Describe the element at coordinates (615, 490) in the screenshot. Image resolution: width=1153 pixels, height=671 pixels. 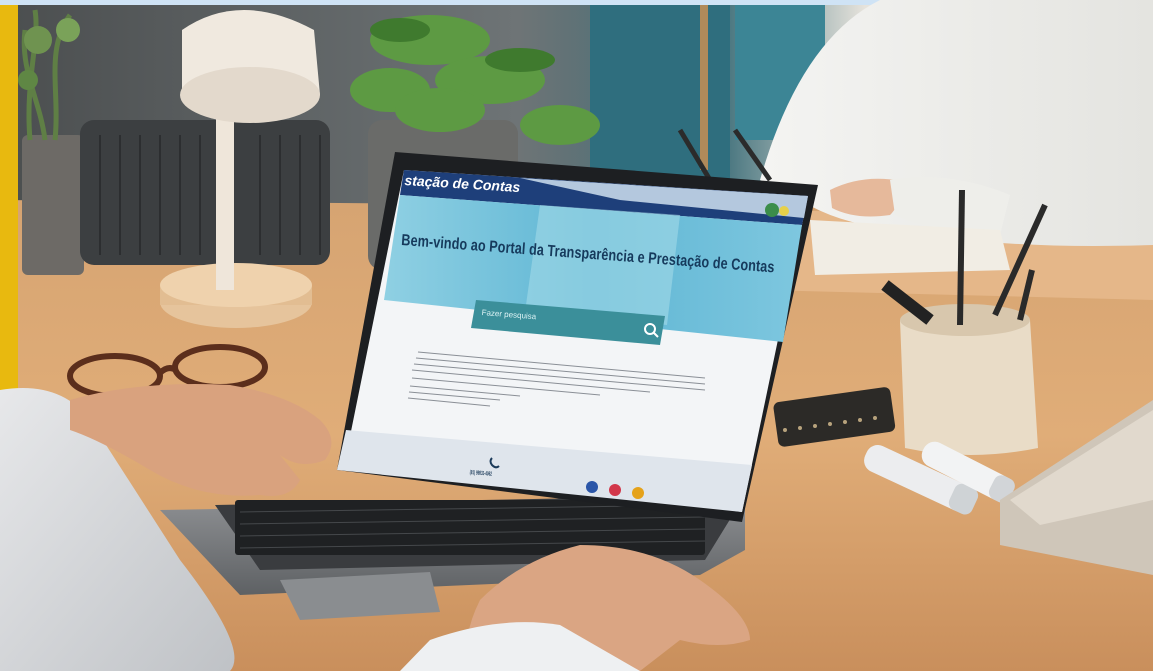
I see `instagram-icon` at that location.